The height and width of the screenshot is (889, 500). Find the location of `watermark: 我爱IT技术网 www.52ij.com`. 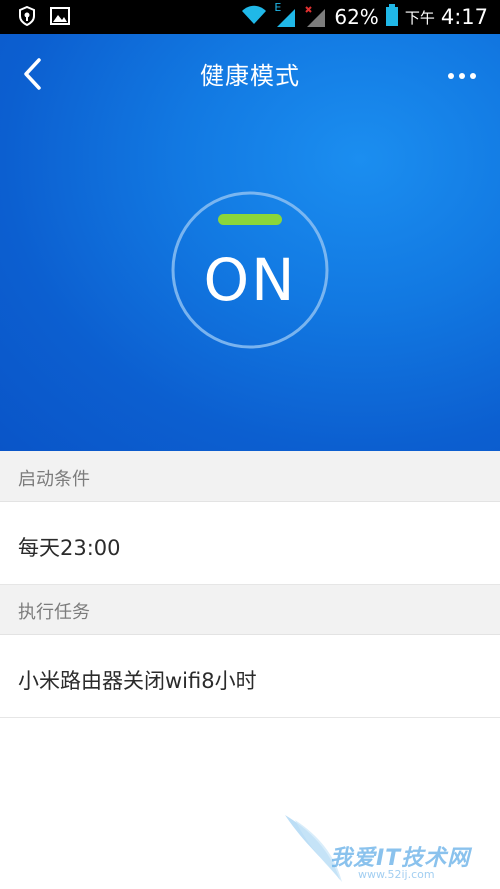

watermark: 我爱IT技术网 www.52ij.com is located at coordinates (390, 849).